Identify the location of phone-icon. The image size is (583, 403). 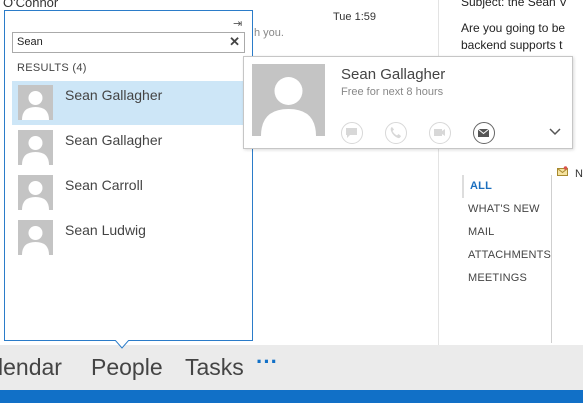
(395, 133).